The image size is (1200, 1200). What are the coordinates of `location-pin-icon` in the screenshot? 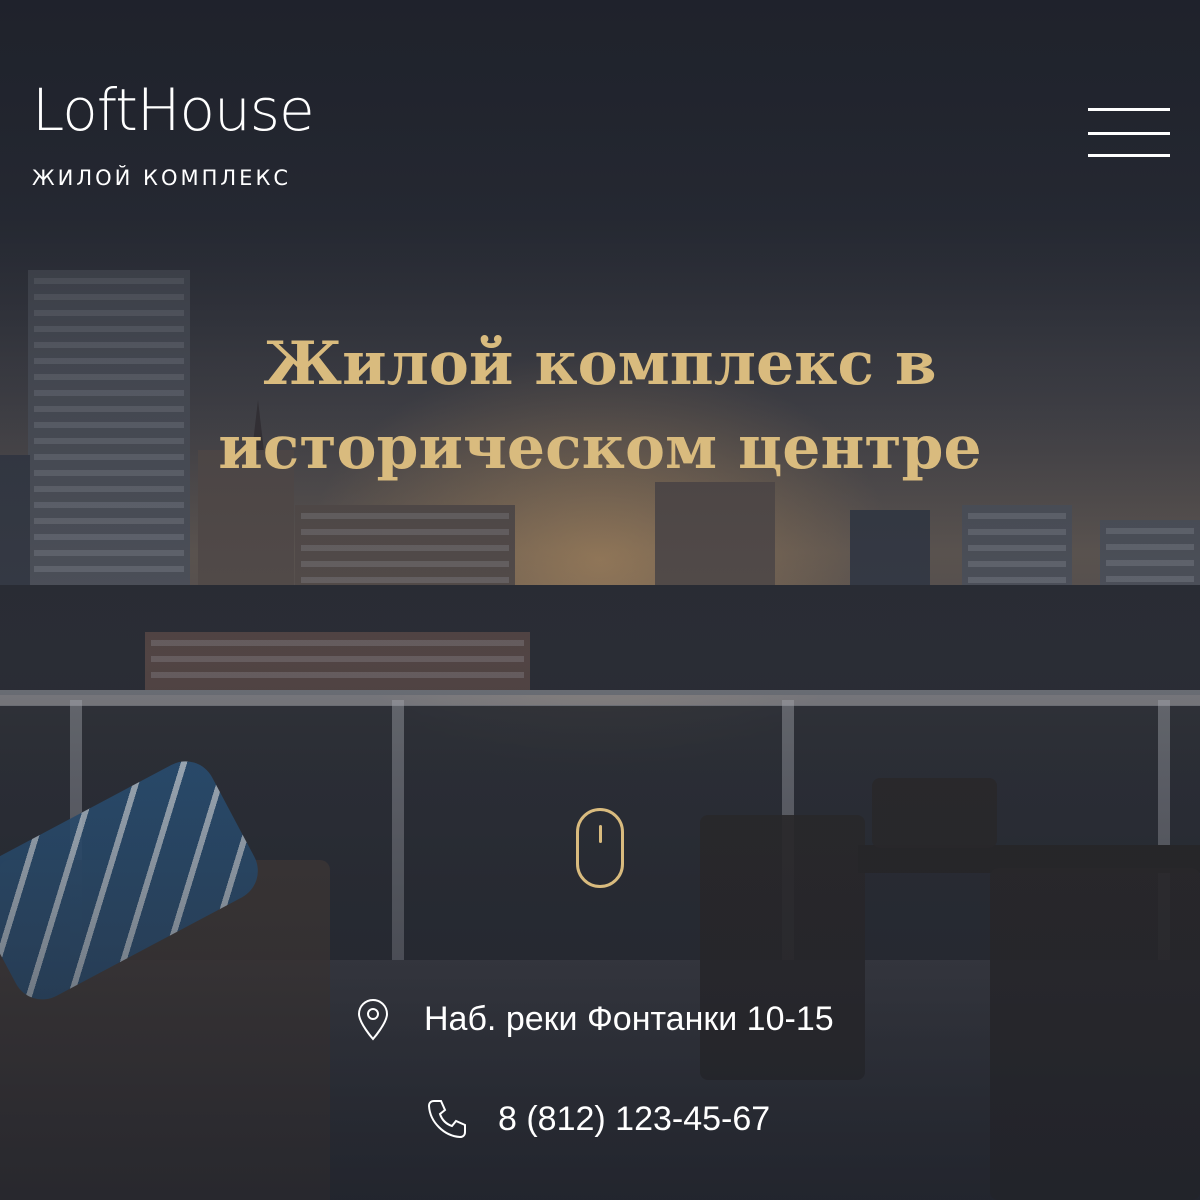 It's located at (373, 1020).